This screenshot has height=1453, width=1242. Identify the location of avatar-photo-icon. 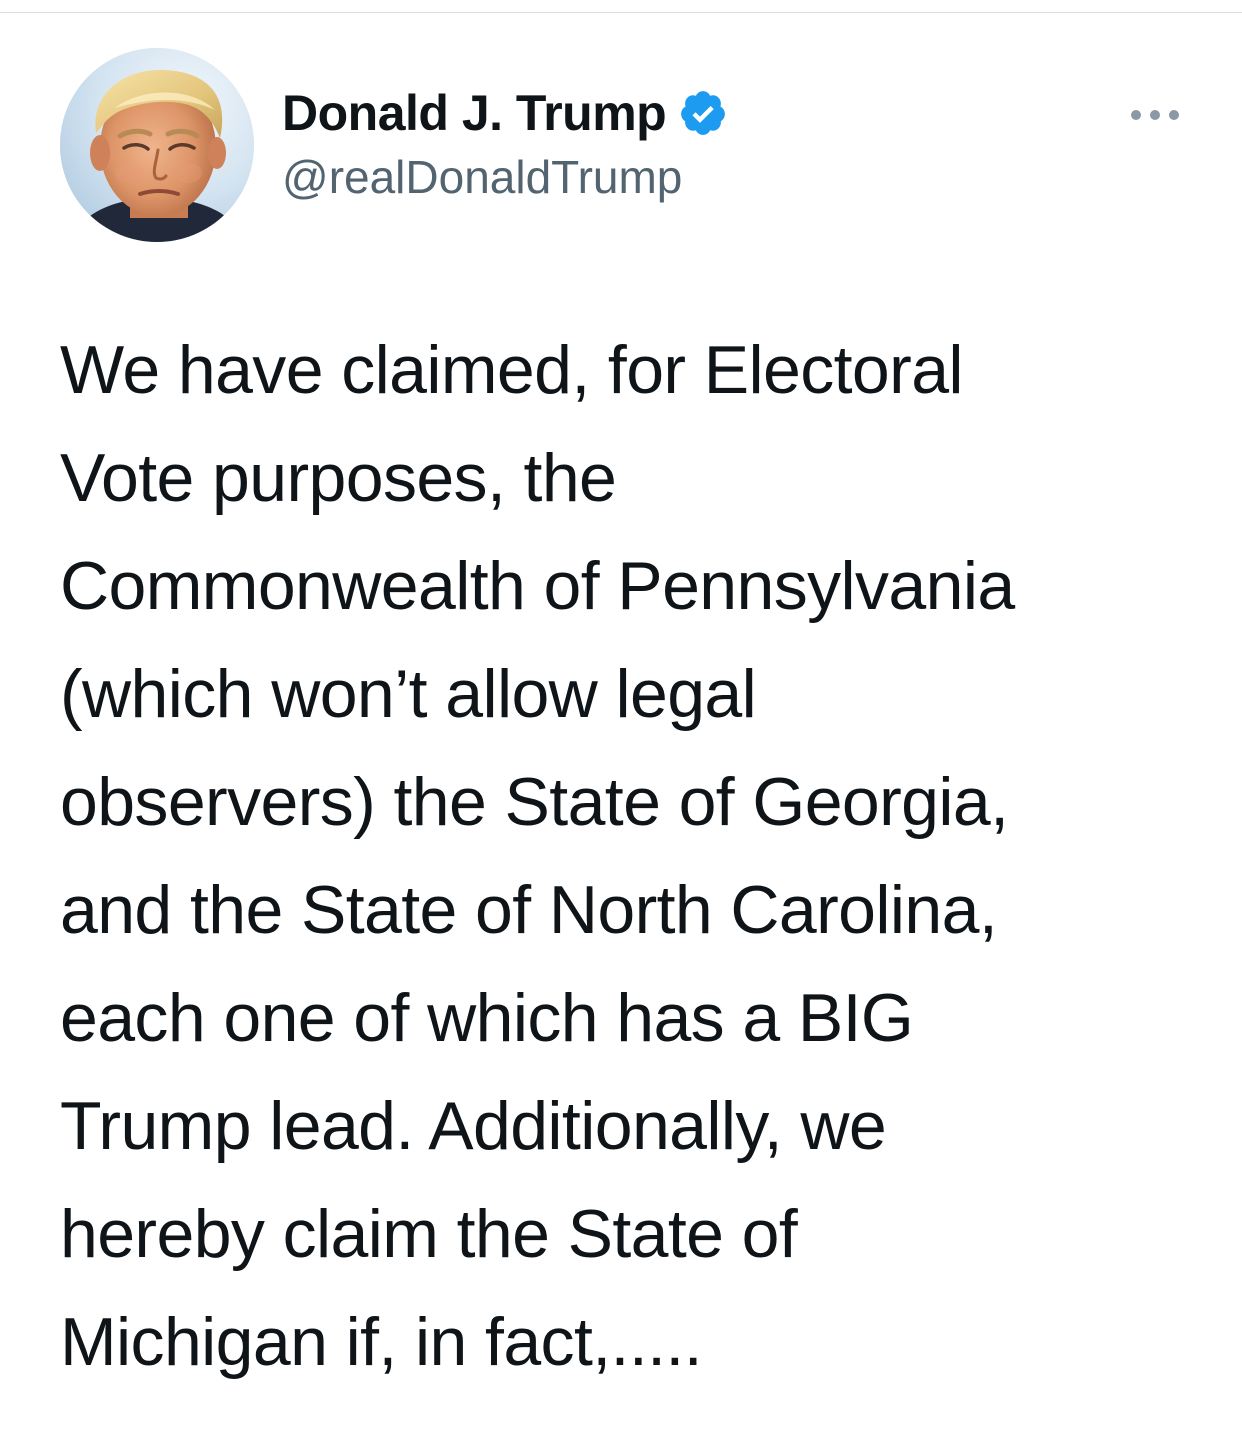
(157, 145).